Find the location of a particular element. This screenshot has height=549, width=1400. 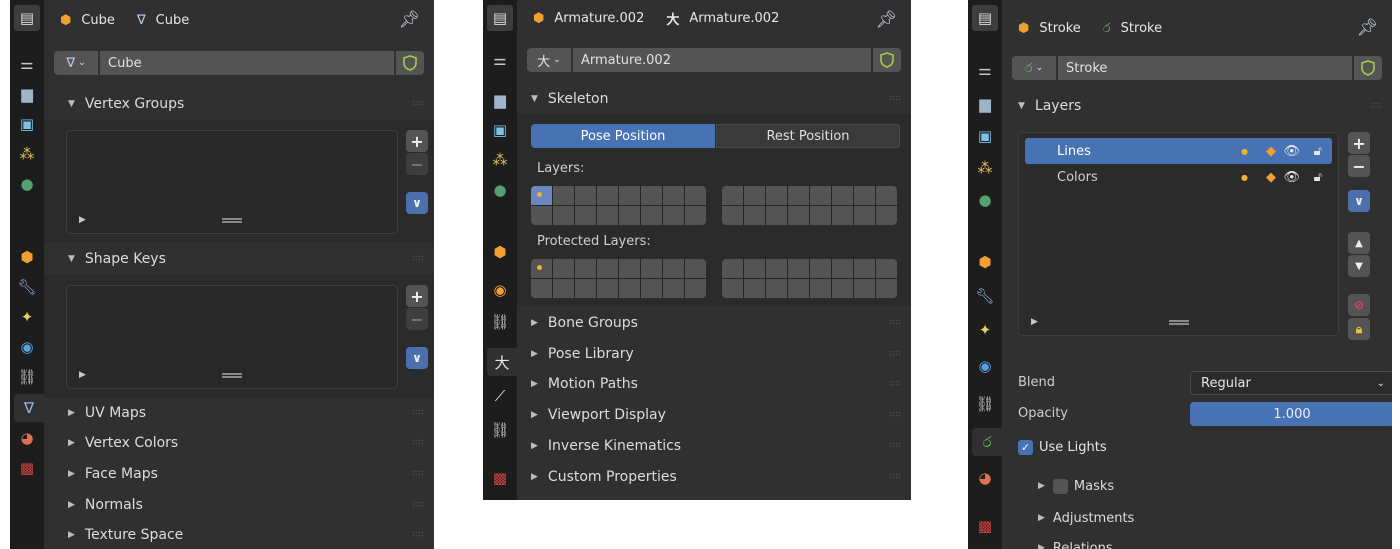

remove-vertex-group-button: − is located at coordinates (417, 164).